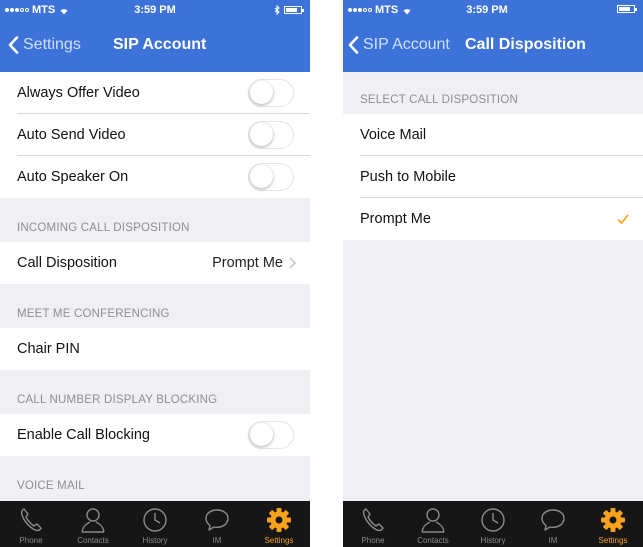  Describe the element at coordinates (406, 44) in the screenshot. I see `back-label: SIP Account` at that location.